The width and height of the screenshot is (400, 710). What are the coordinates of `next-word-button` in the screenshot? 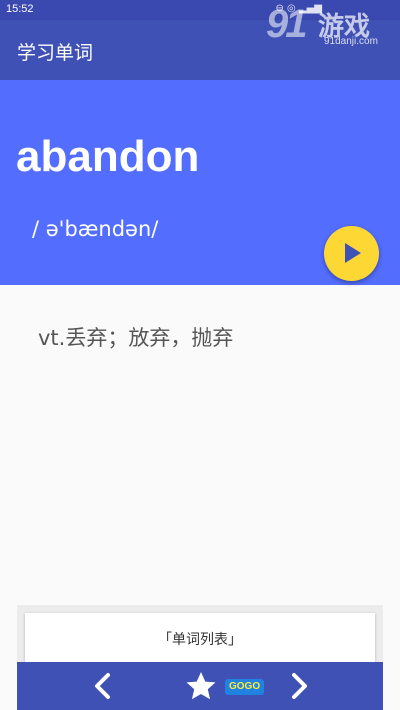 It's located at (299, 686).